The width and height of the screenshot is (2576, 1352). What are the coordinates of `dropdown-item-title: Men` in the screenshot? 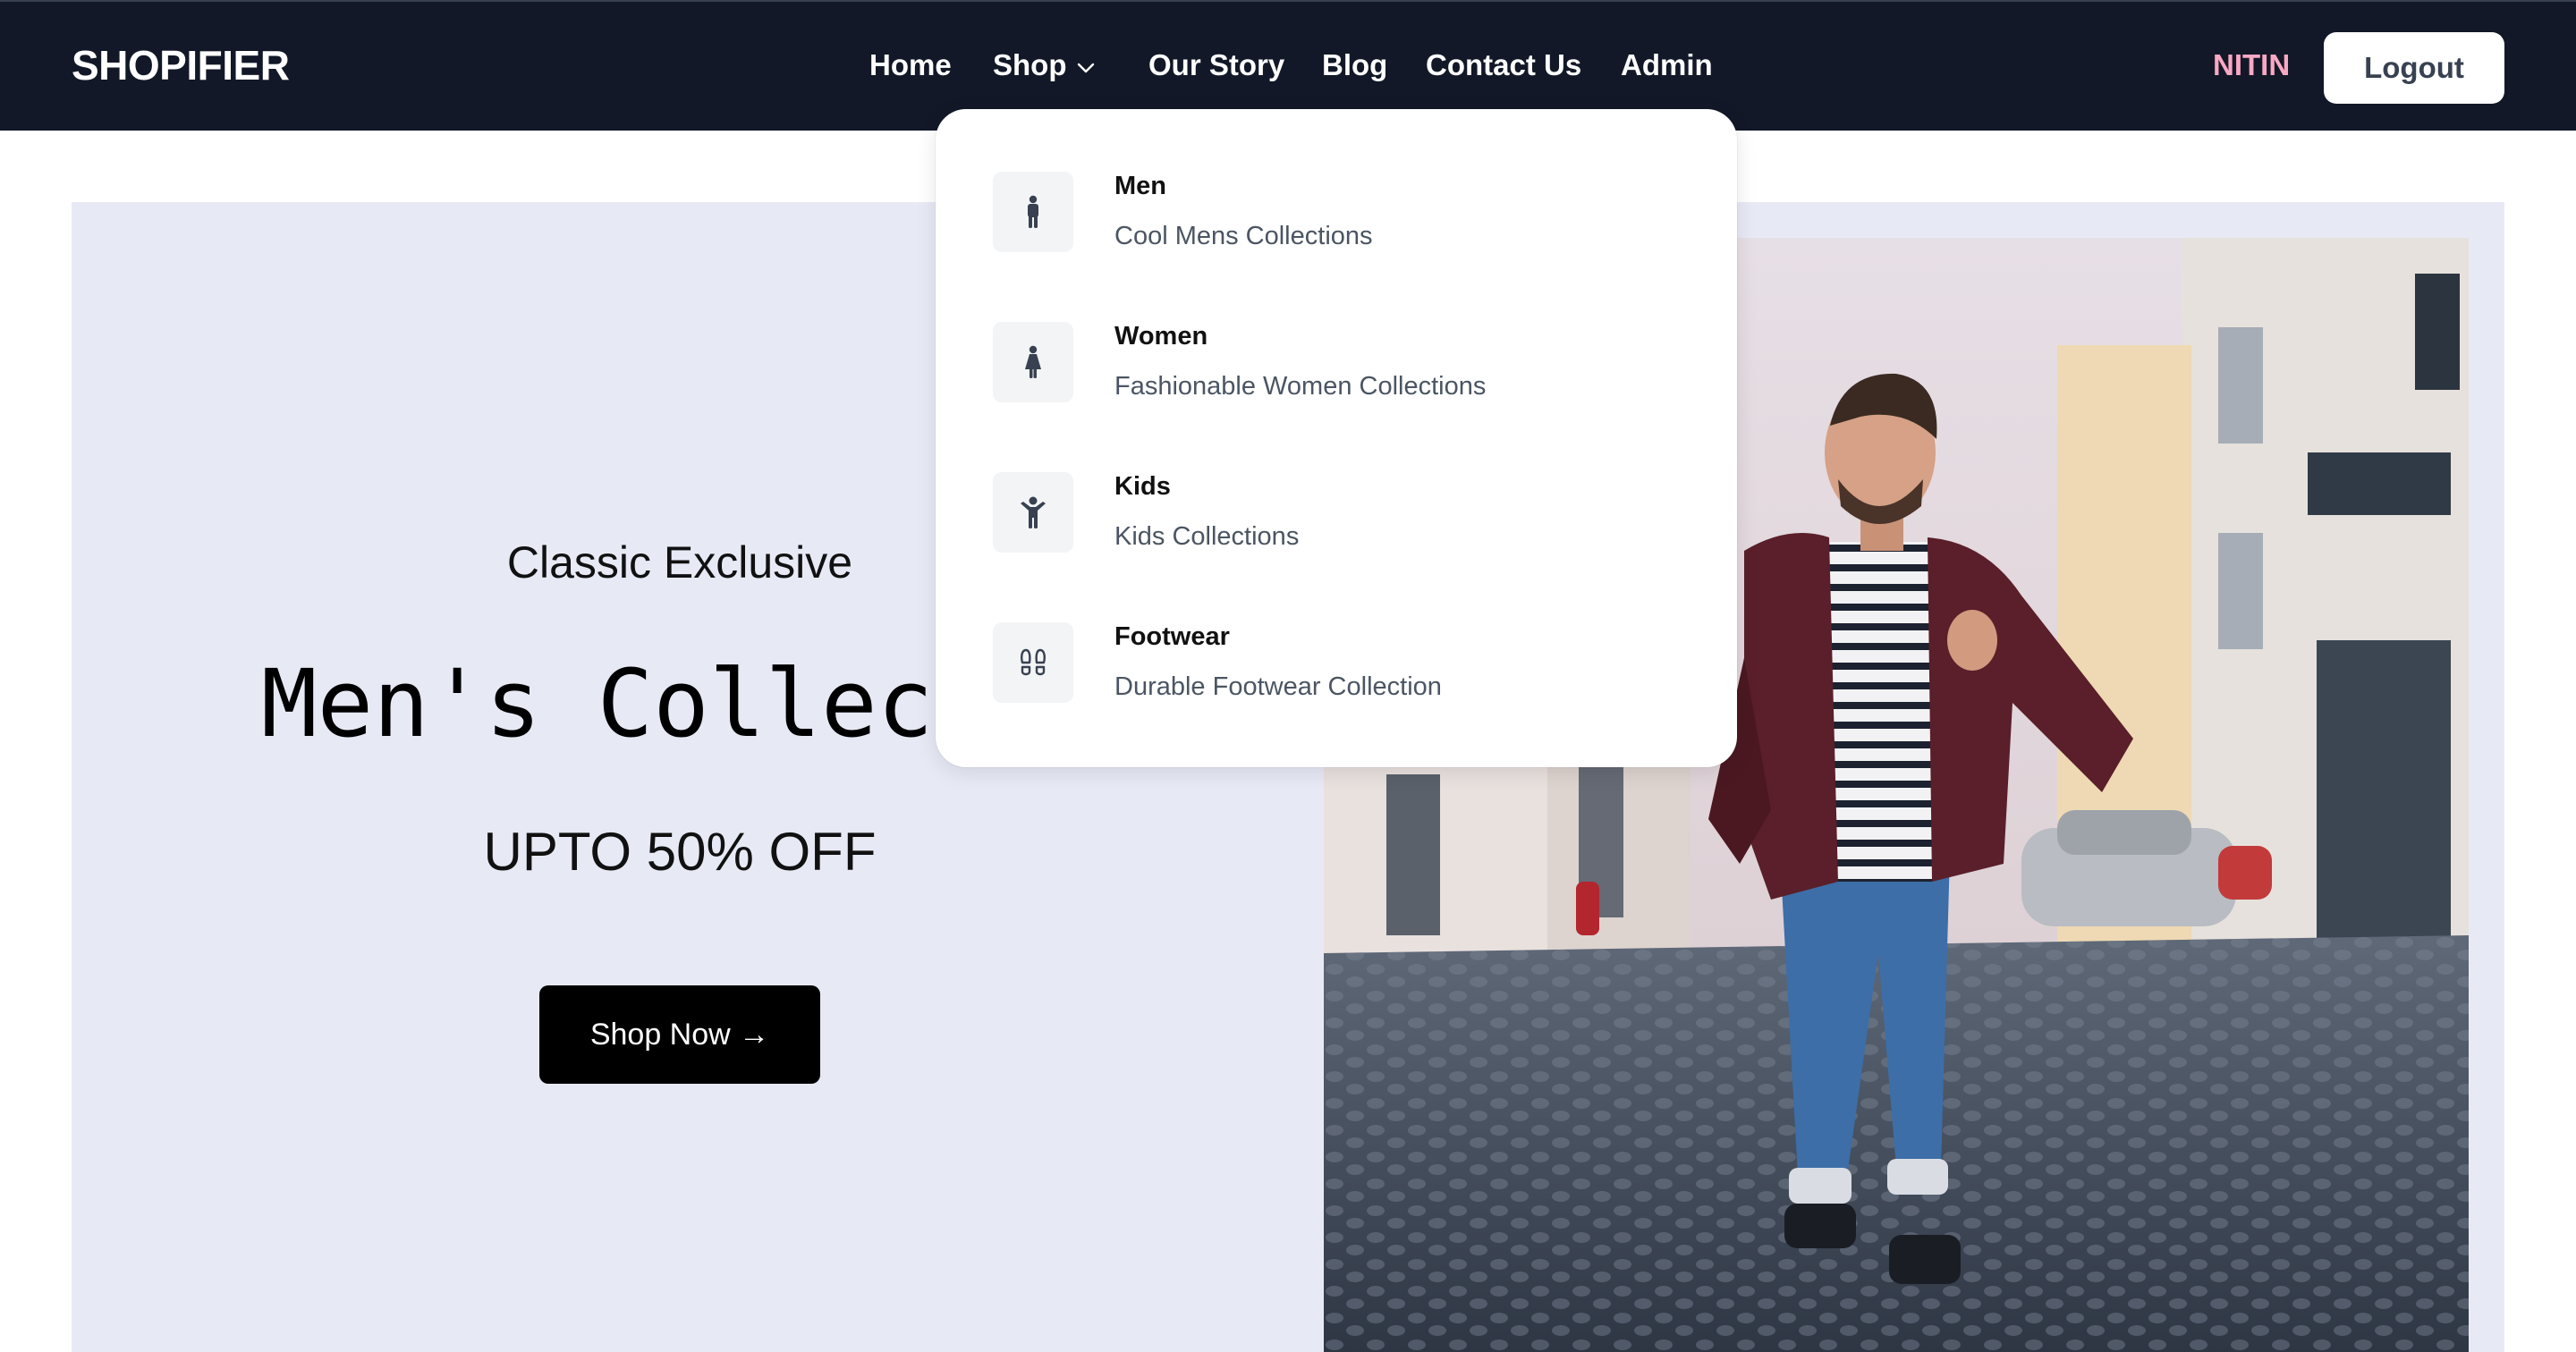 It's located at (1140, 186).